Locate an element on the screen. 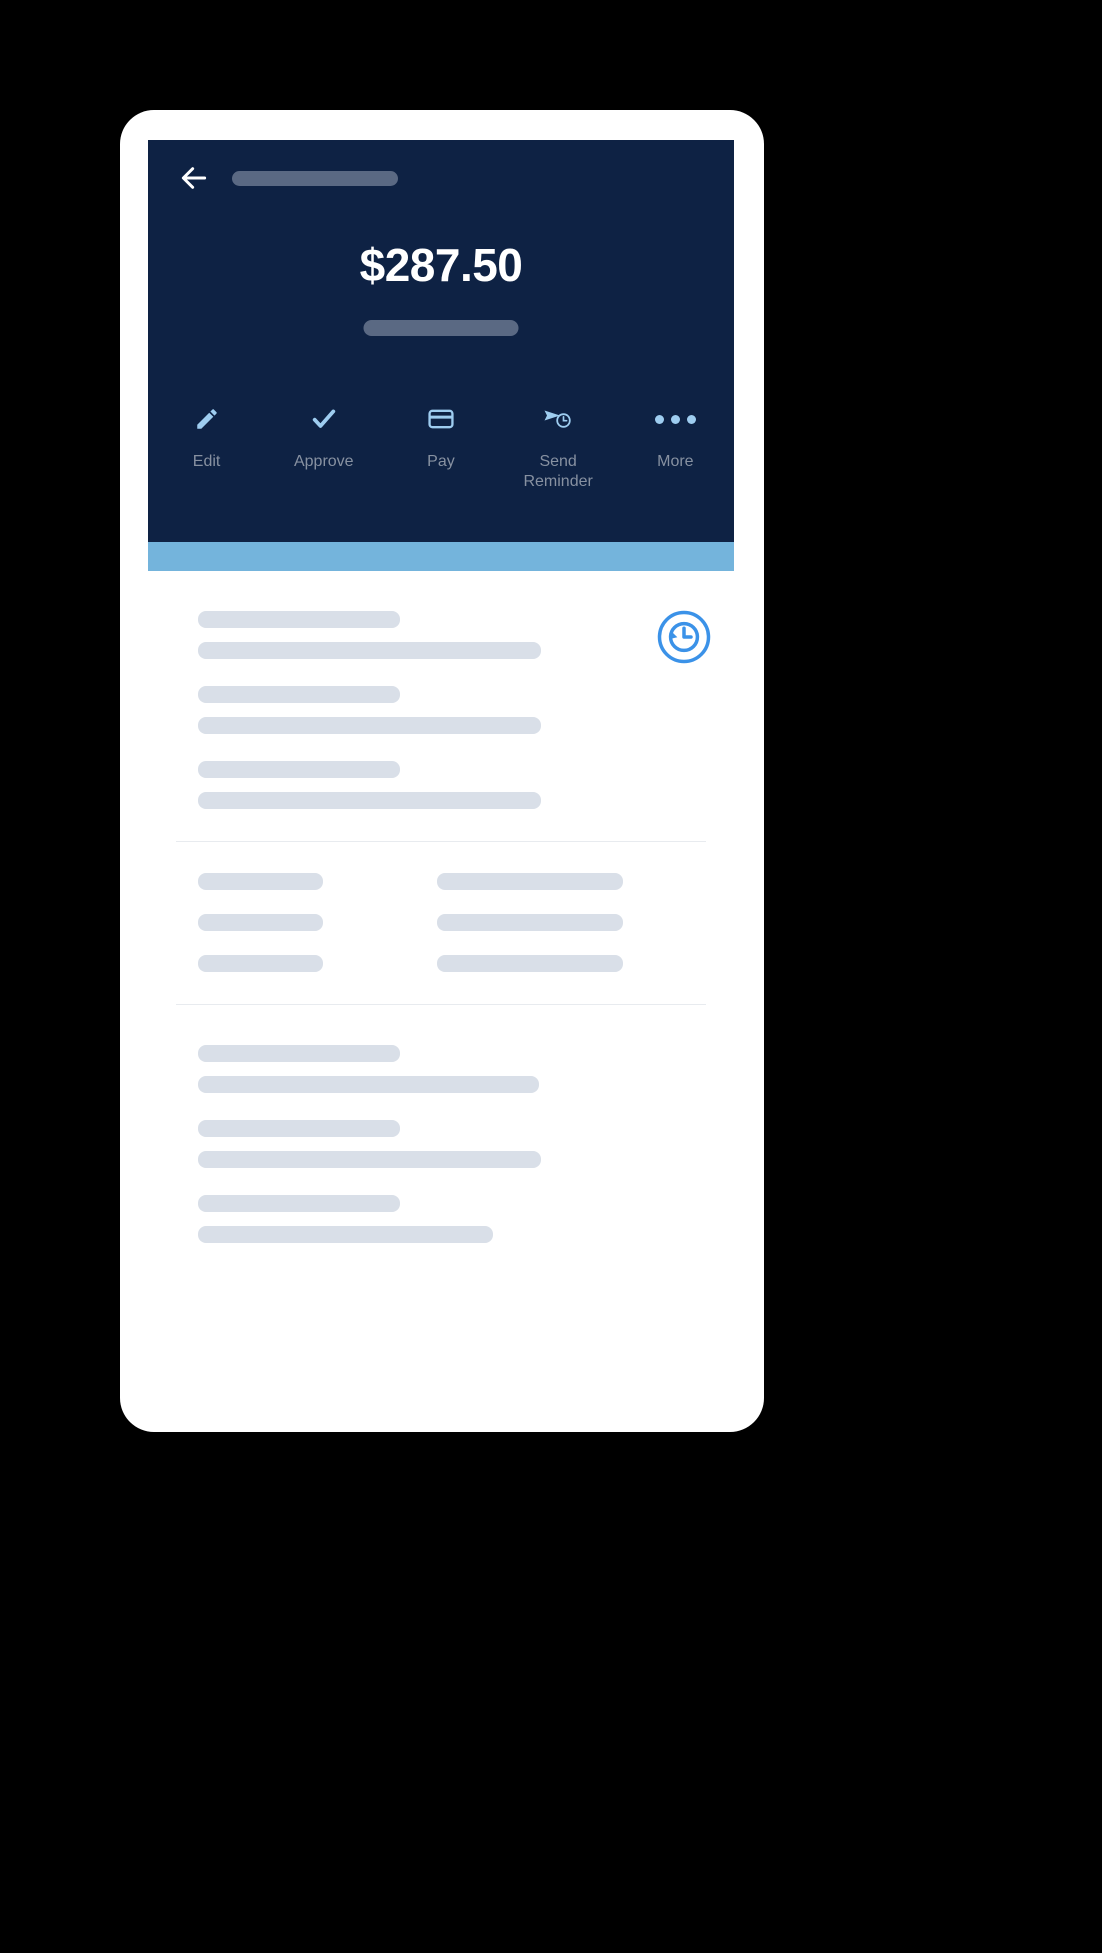 This screenshot has width=1102, height=1953. action-label-more: More is located at coordinates (675, 461).